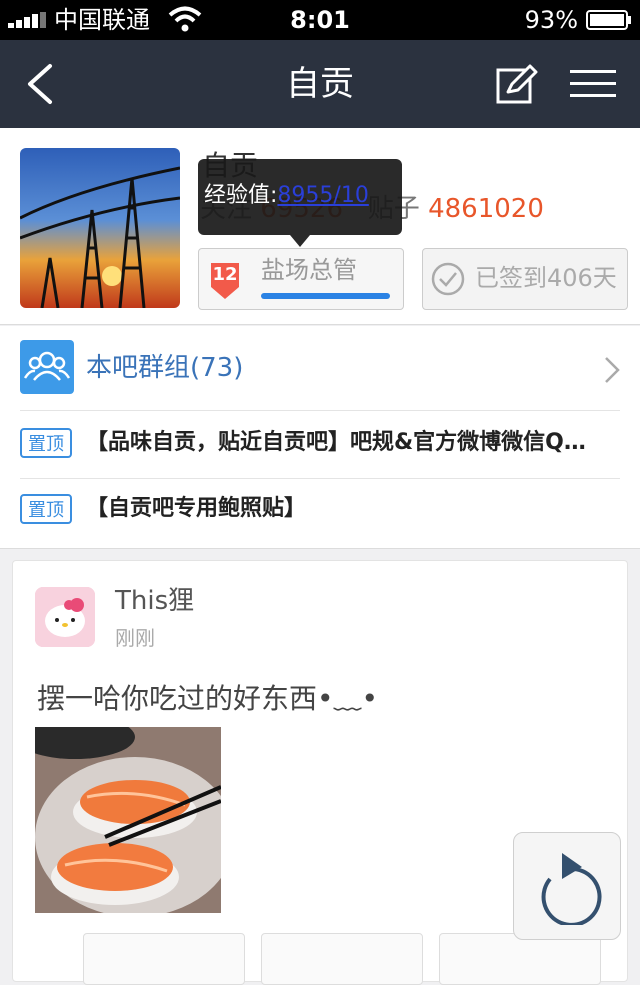 The image size is (640, 985). Describe the element at coordinates (164, 368) in the screenshot. I see `group-link: 本吧群组(73)` at that location.